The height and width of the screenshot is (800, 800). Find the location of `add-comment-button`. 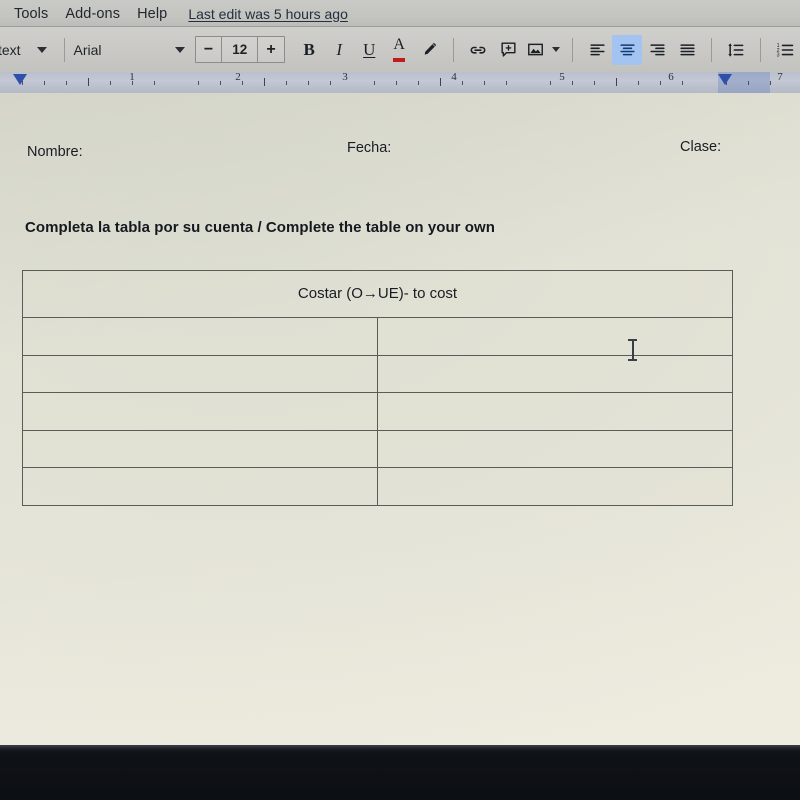

add-comment-button is located at coordinates (508, 50).